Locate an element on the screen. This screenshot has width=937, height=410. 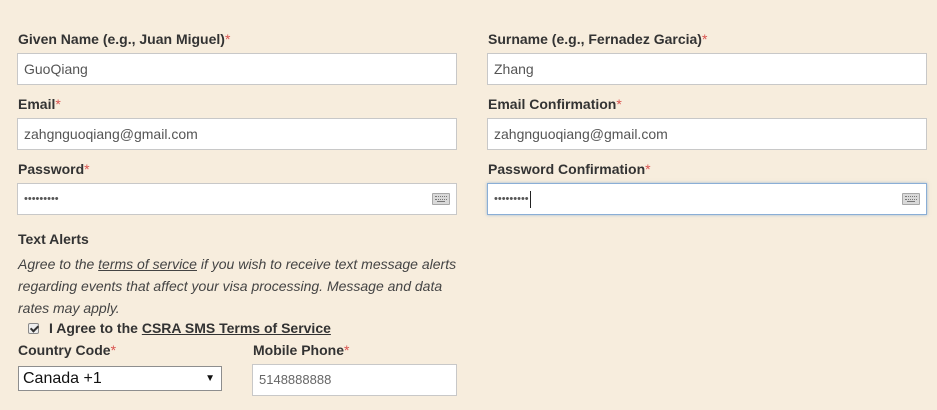
given-name-label: Given Name (e.g., Juan Miguel)* is located at coordinates (124, 39).